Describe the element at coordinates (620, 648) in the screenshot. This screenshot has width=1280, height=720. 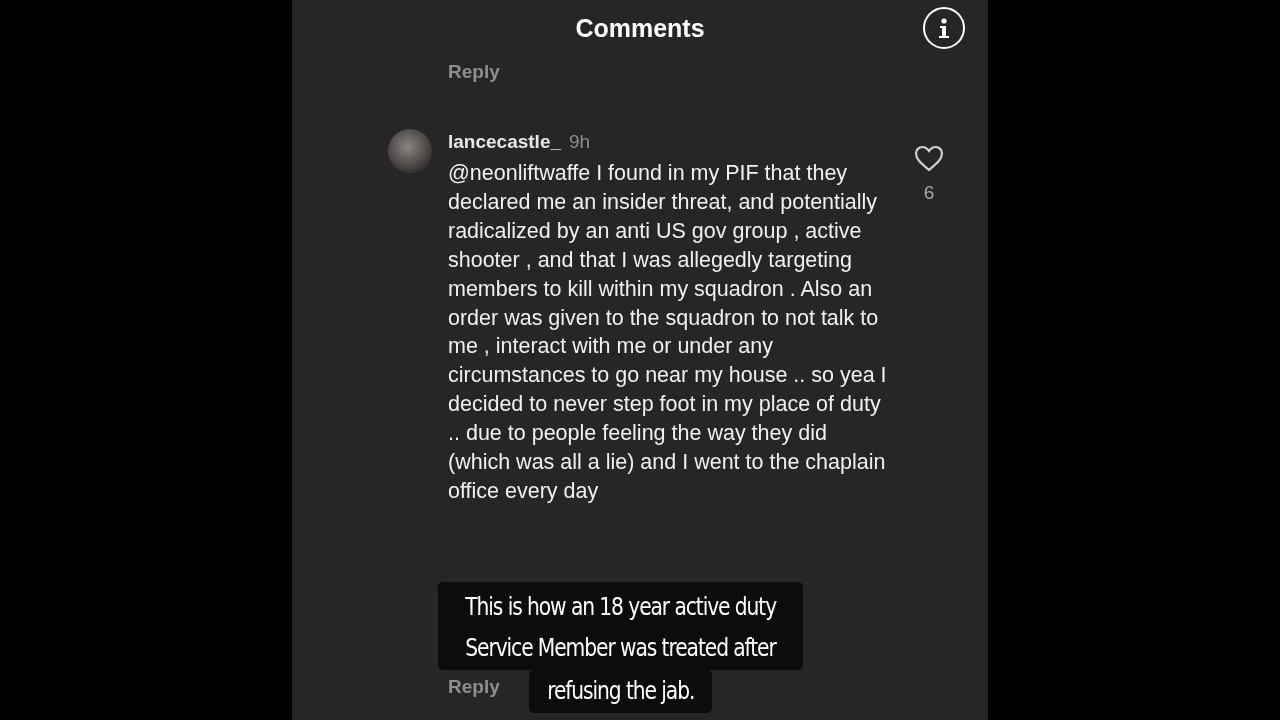
I see `caption-line: Service Member was treated after` at that location.